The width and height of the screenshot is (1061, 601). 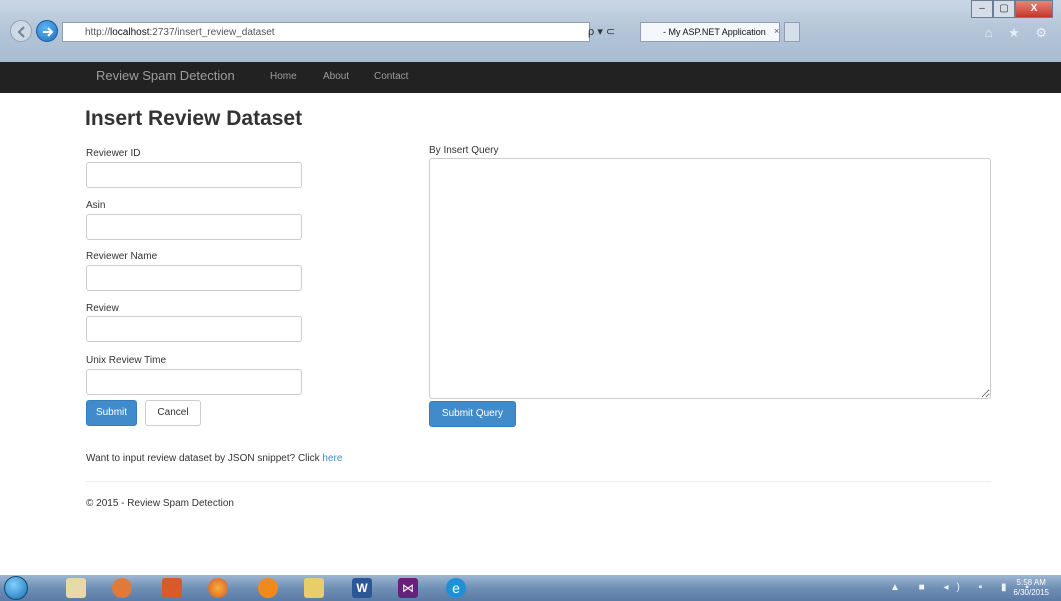 I want to click on insert-query-label: By Insert Query, so click(x=464, y=150).